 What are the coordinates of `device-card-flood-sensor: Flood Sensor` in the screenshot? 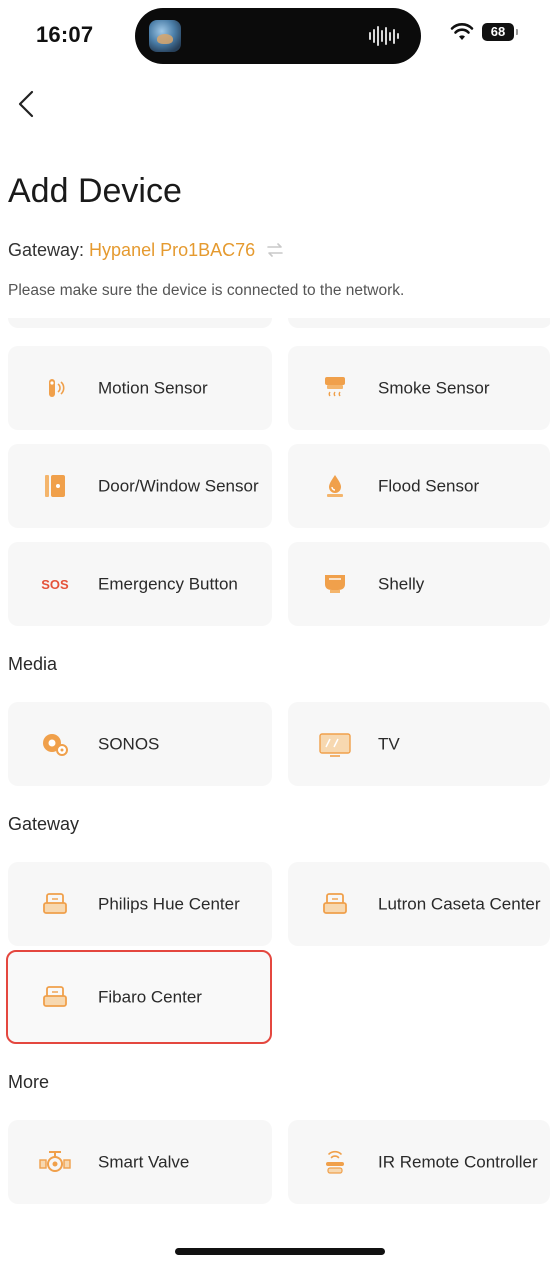 It's located at (419, 486).